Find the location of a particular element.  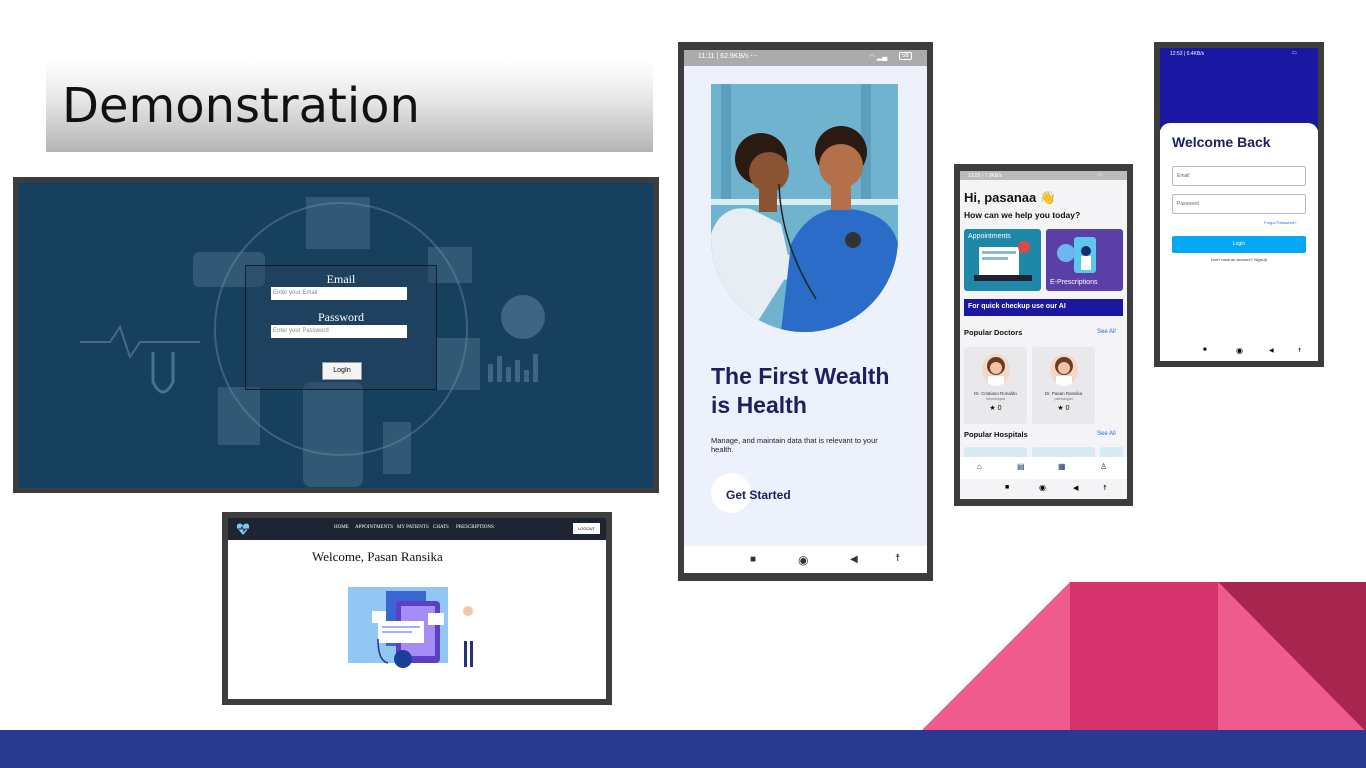

password-input: Enter your Password is located at coordinates (339, 331).